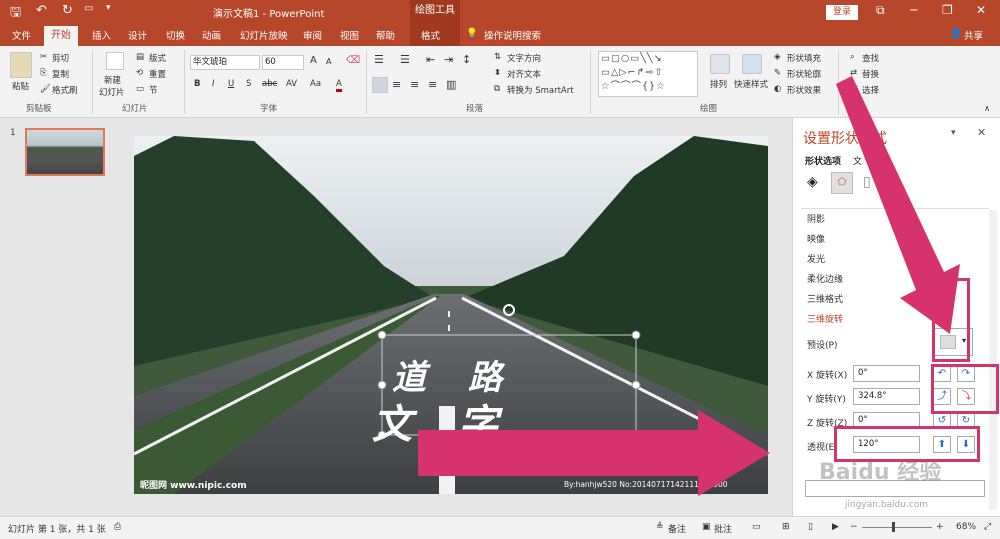 The image size is (1000, 539). Describe the element at coordinates (804, 58) in the screenshot. I see `shape-fill-button: 形状填充` at that location.